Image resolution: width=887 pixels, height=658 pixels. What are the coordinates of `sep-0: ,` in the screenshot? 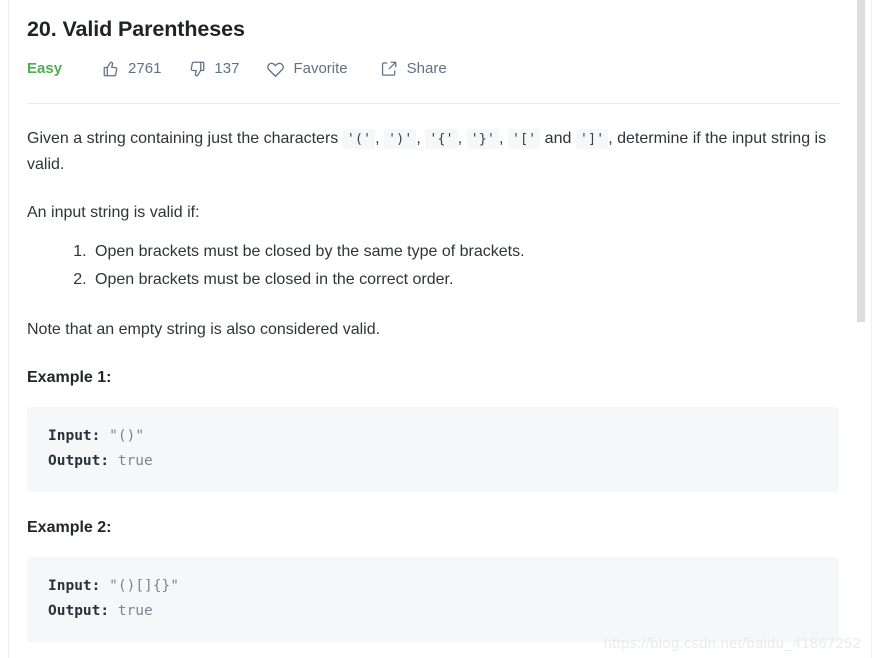 It's located at (379, 138).